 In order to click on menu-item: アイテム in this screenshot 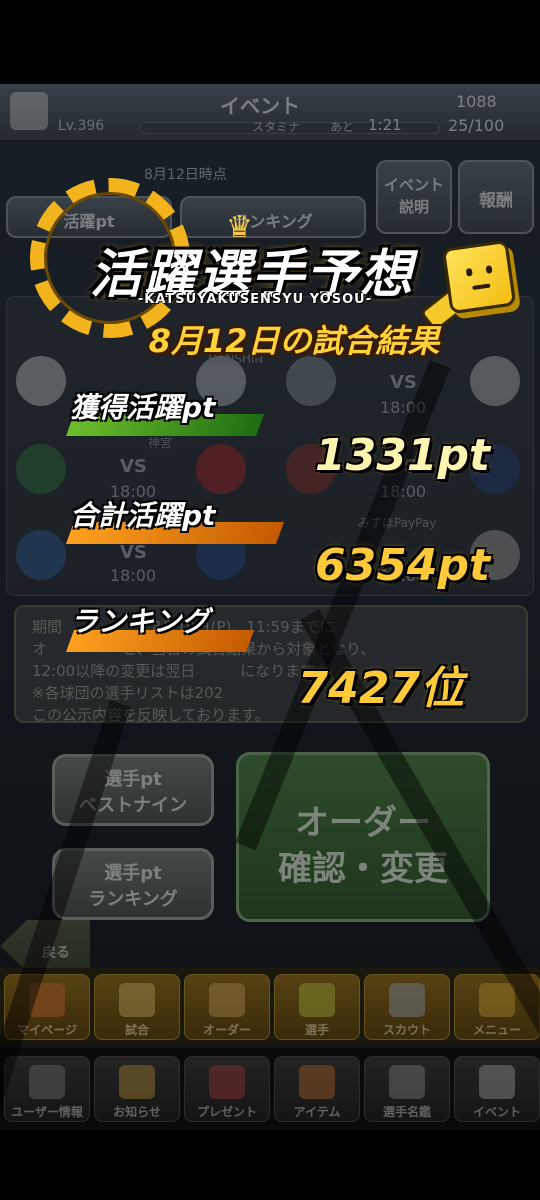, I will do `click(317, 1089)`.